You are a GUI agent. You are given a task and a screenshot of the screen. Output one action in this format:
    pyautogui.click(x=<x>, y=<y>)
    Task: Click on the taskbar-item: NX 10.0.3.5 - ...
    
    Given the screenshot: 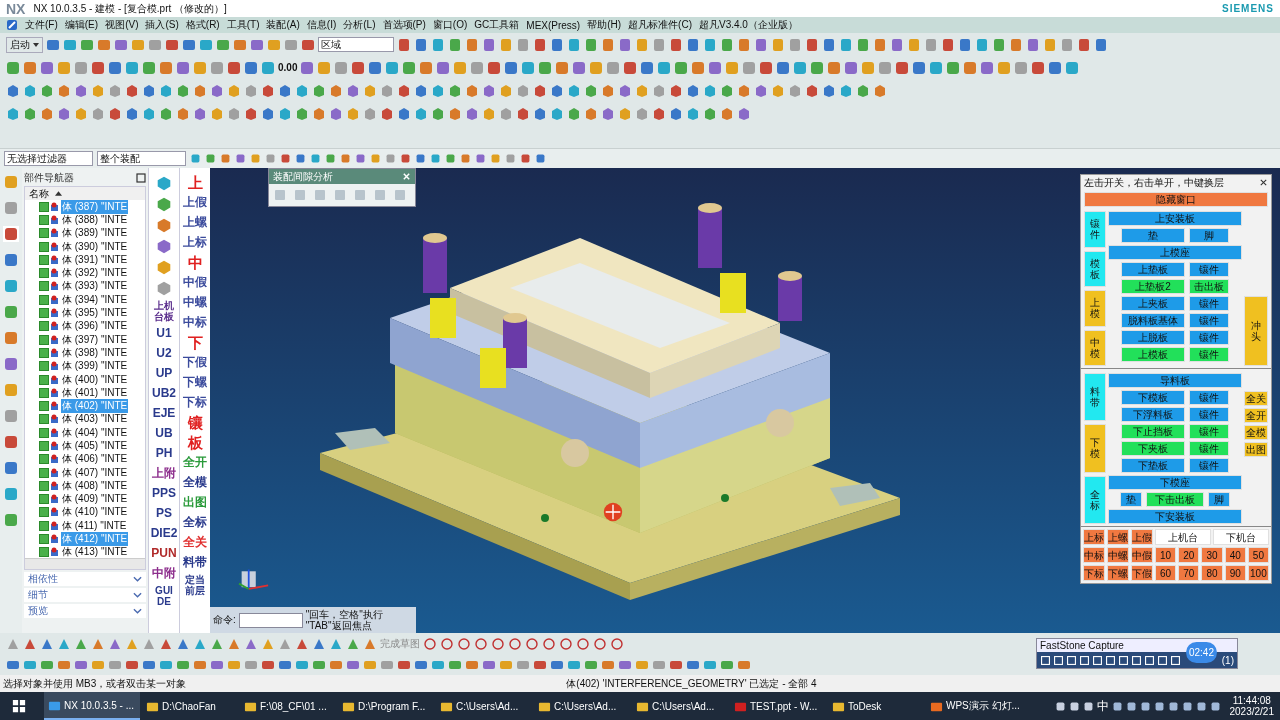 What is the action you would take?
    pyautogui.click(x=92, y=706)
    